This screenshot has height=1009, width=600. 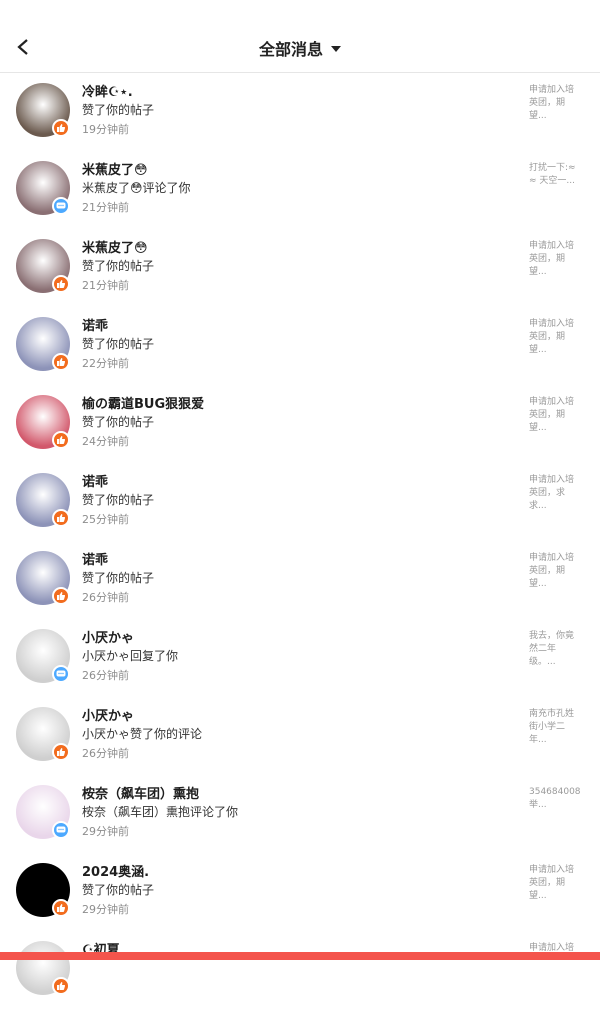 What do you see at coordinates (160, 812) in the screenshot?
I see `message-action: 桉奈（飙车团）熏抱评论了你` at bounding box center [160, 812].